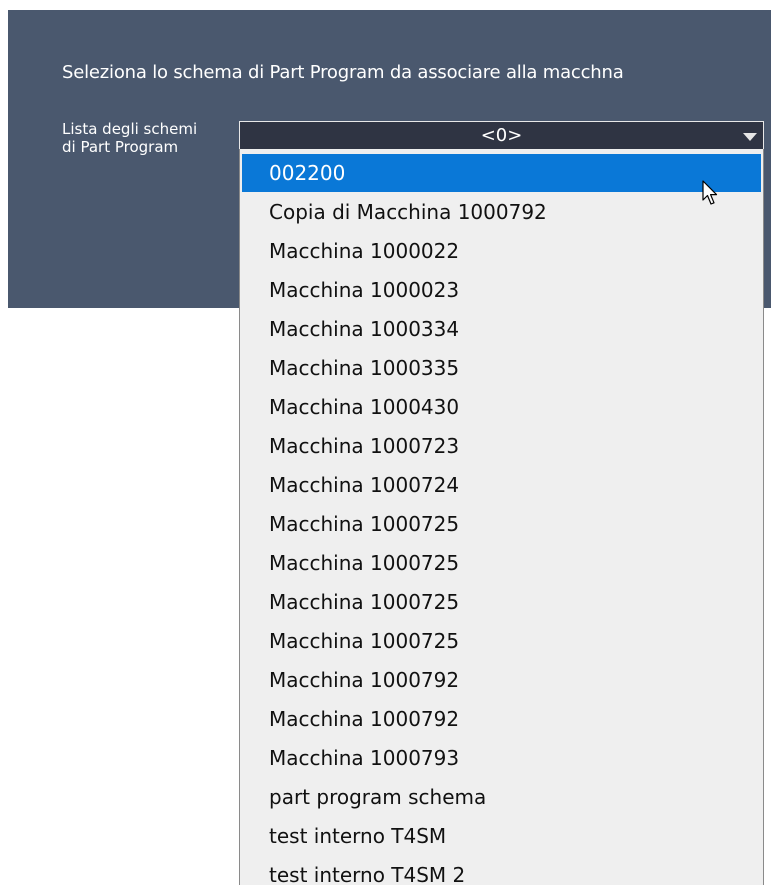 The width and height of the screenshot is (771, 885). Describe the element at coordinates (501, 368) in the screenshot. I see `dropdown-option: Macchina 1000335` at that location.